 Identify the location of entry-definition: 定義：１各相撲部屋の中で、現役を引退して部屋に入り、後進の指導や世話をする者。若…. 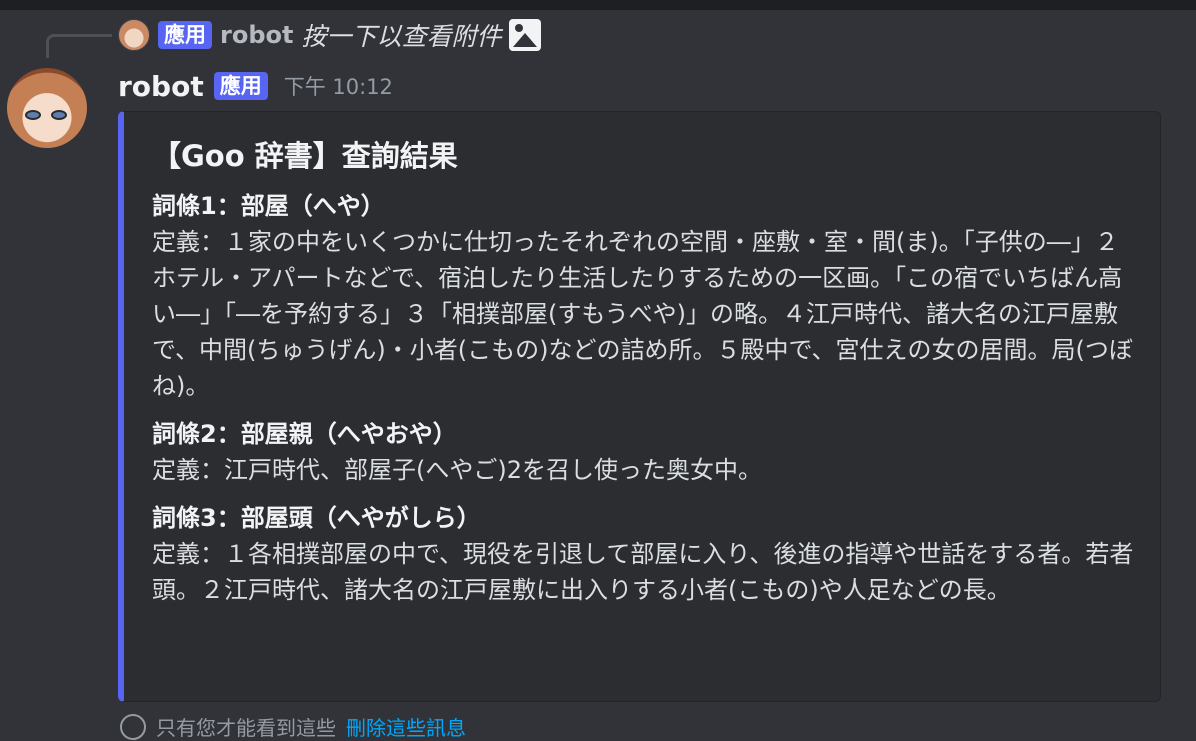
(643, 572).